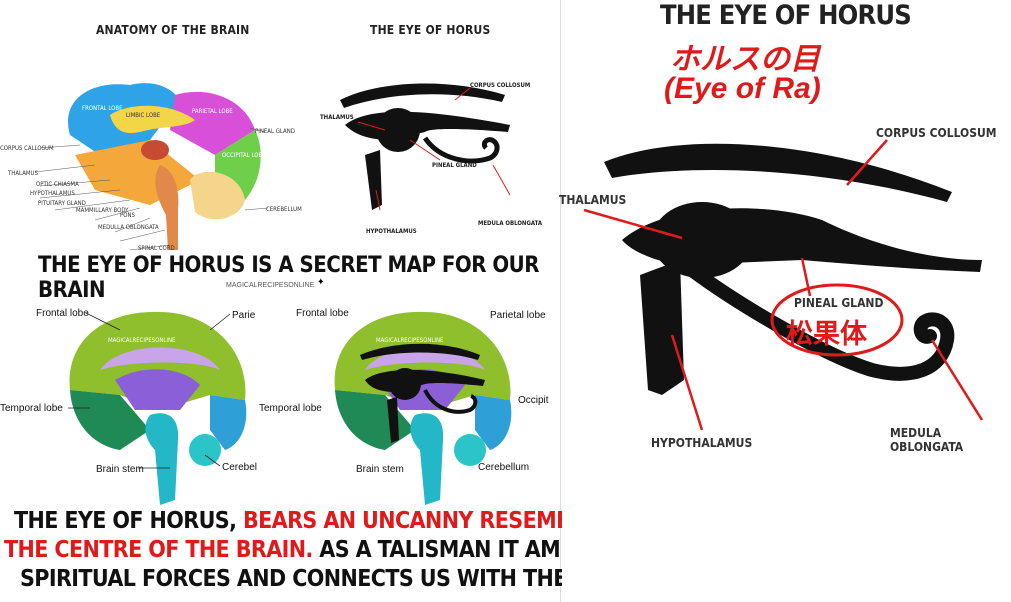 The height and width of the screenshot is (602, 1011). Describe the element at coordinates (321, 282) in the screenshot. I see `witch-logo-icon: ✦` at that location.